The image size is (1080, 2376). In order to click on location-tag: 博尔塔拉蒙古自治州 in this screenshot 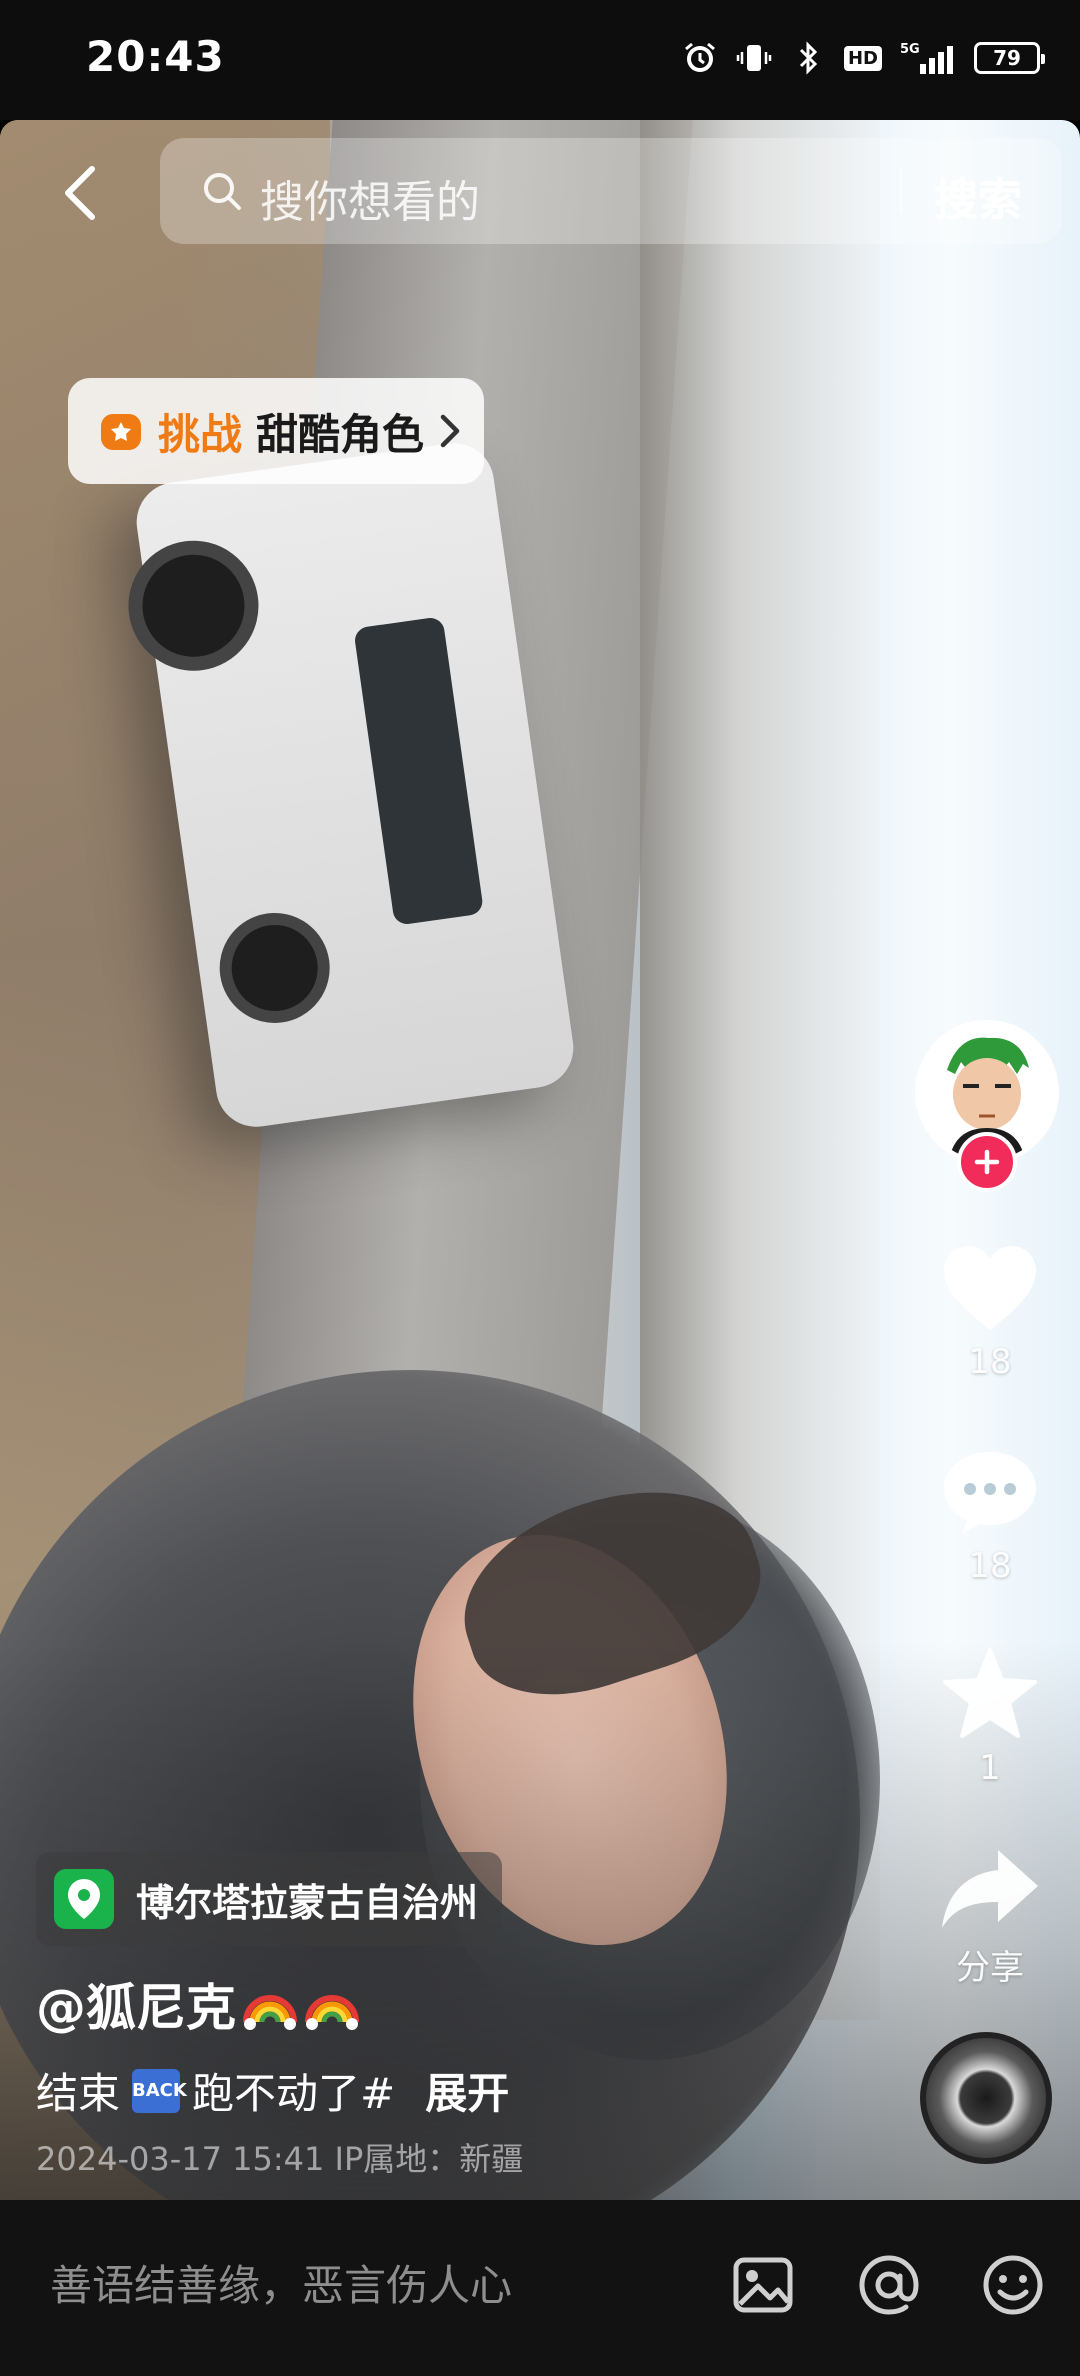, I will do `click(269, 1899)`.